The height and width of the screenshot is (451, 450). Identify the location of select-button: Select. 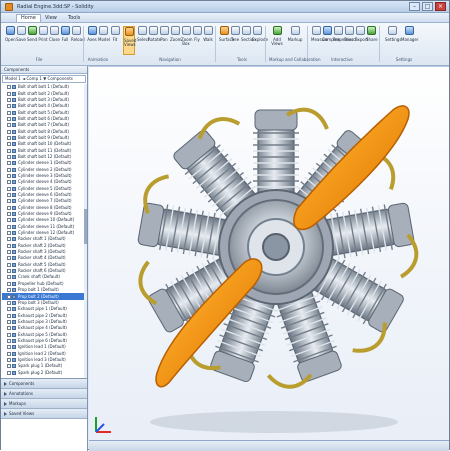
(143, 40).